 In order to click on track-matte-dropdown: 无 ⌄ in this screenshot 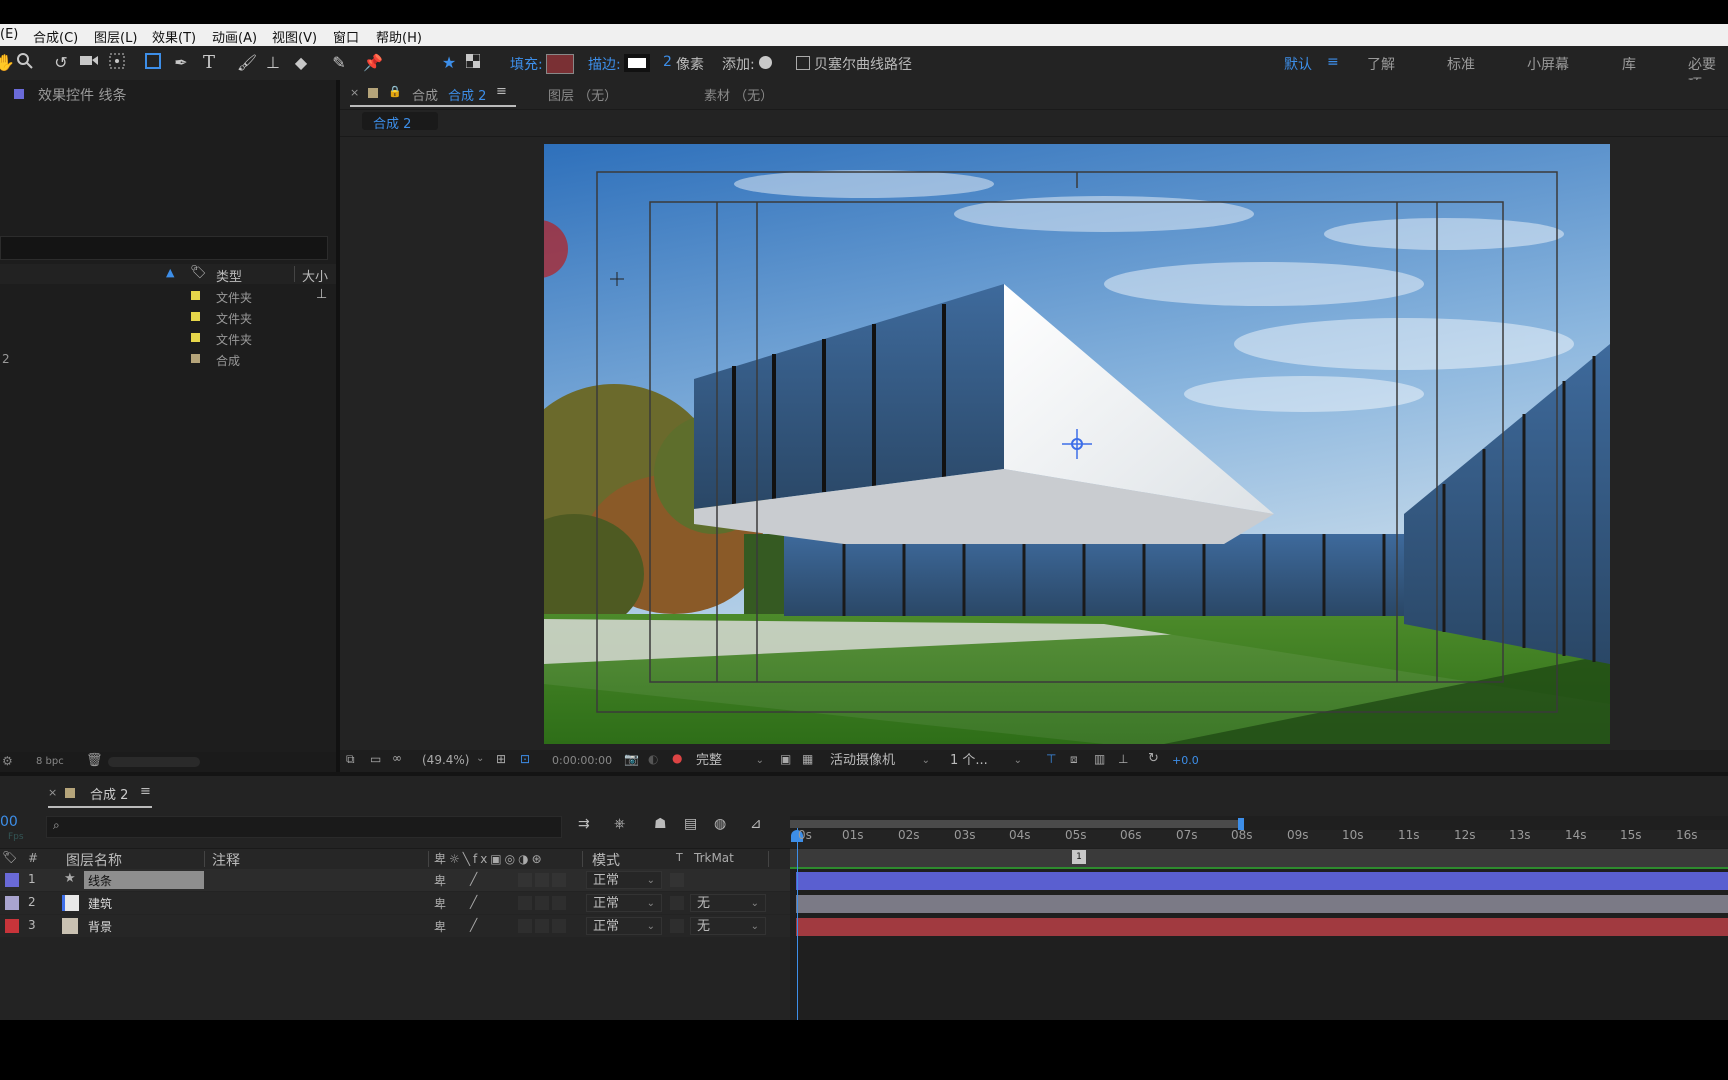, I will do `click(728, 903)`.